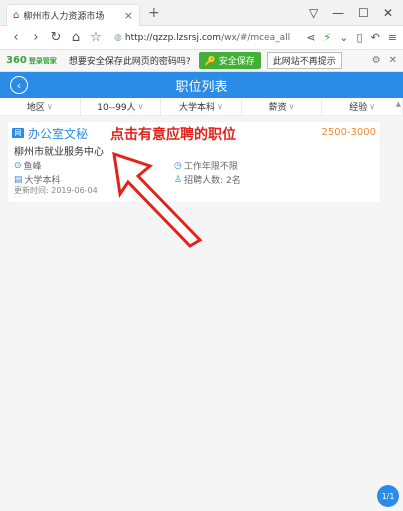 Image resolution: width=403 pixels, height=511 pixels. What do you see at coordinates (28, 166) in the screenshot?
I see `job-location: ⊙ 鱼峰` at bounding box center [28, 166].